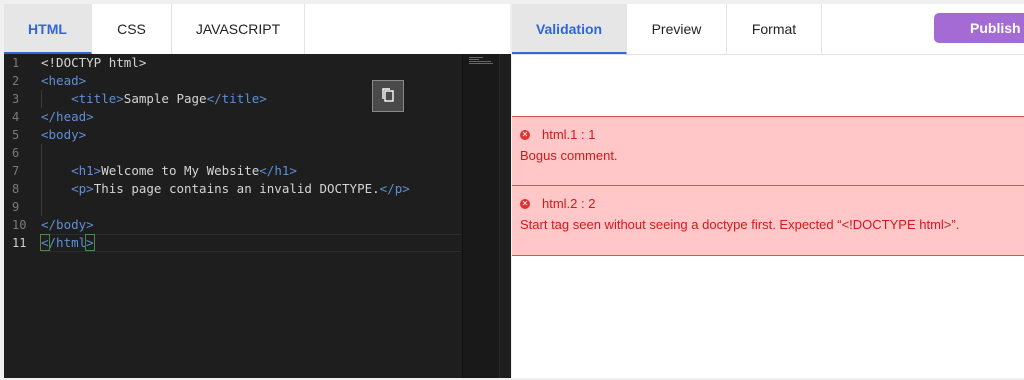 The width and height of the screenshot is (1024, 380). Describe the element at coordinates (16, 207) in the screenshot. I see `line-number: 9` at that location.